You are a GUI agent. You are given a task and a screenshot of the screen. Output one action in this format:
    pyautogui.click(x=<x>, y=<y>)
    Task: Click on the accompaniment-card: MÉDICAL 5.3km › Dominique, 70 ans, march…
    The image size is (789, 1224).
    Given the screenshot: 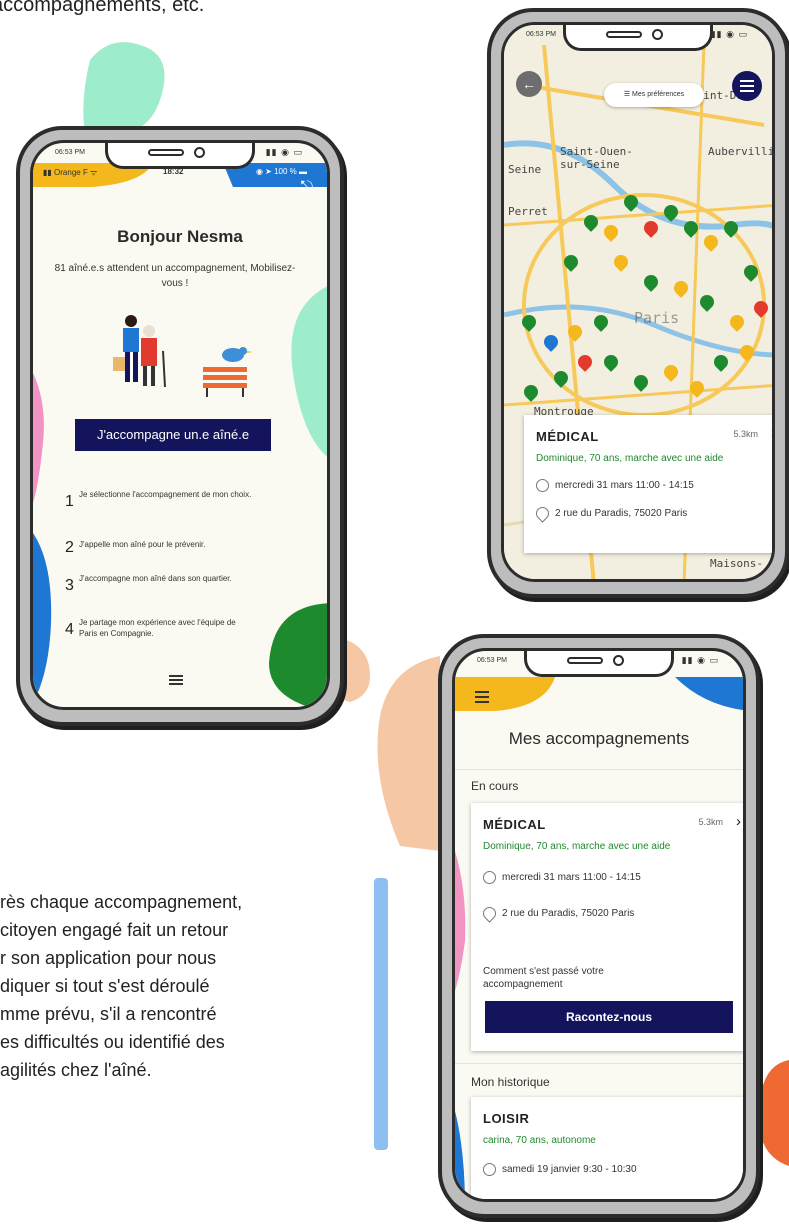 What is the action you would take?
    pyautogui.click(x=648, y=484)
    